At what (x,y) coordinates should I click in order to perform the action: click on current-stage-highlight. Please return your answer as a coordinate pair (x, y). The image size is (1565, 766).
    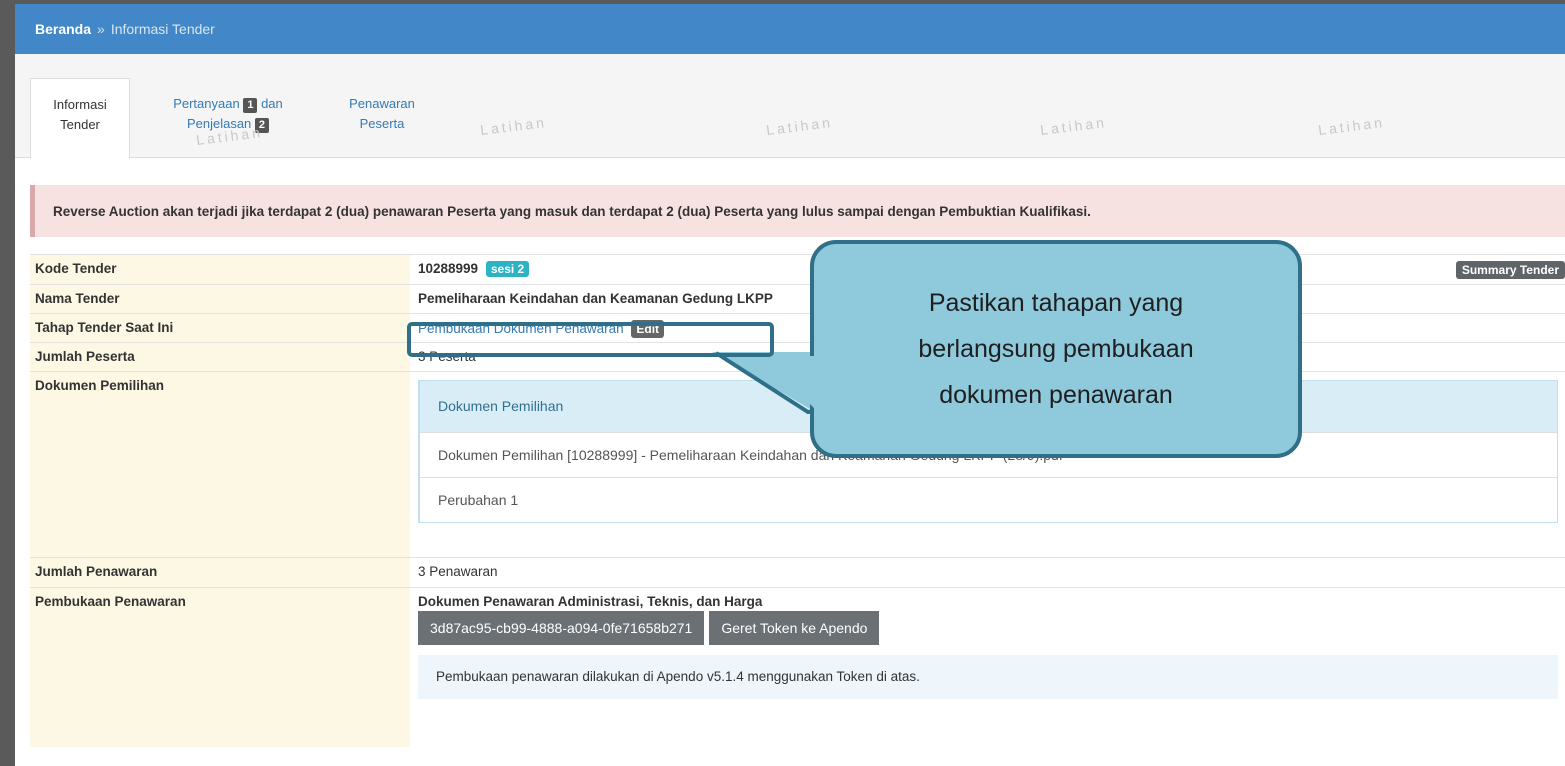
    Looking at the image, I should click on (590, 339).